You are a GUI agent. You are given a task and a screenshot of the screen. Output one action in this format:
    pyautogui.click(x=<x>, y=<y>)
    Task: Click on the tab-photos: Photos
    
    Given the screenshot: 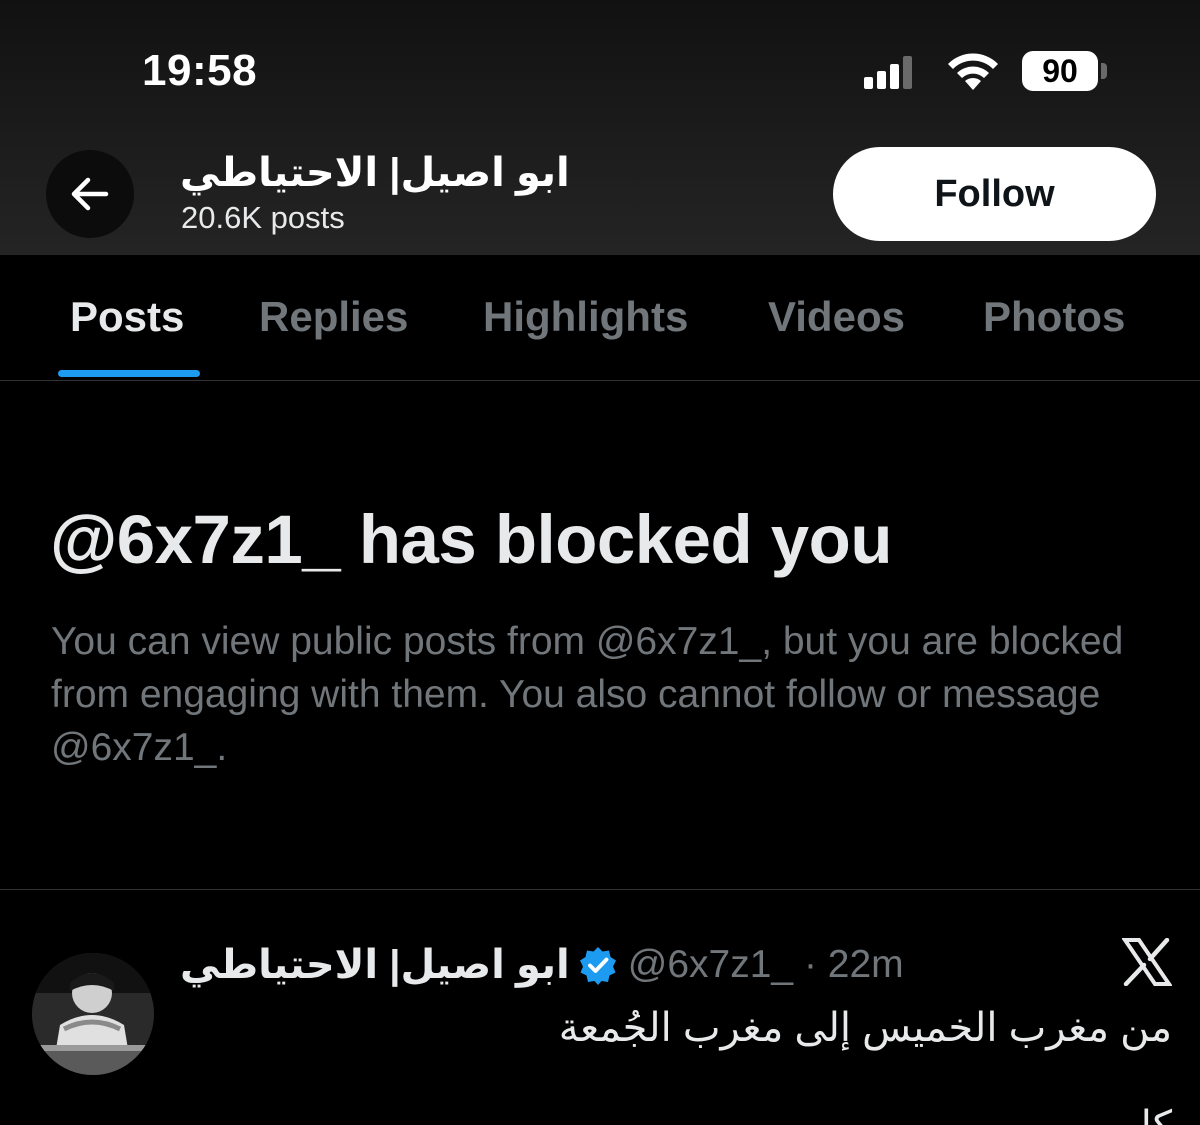 What is the action you would take?
    pyautogui.click(x=1054, y=317)
    